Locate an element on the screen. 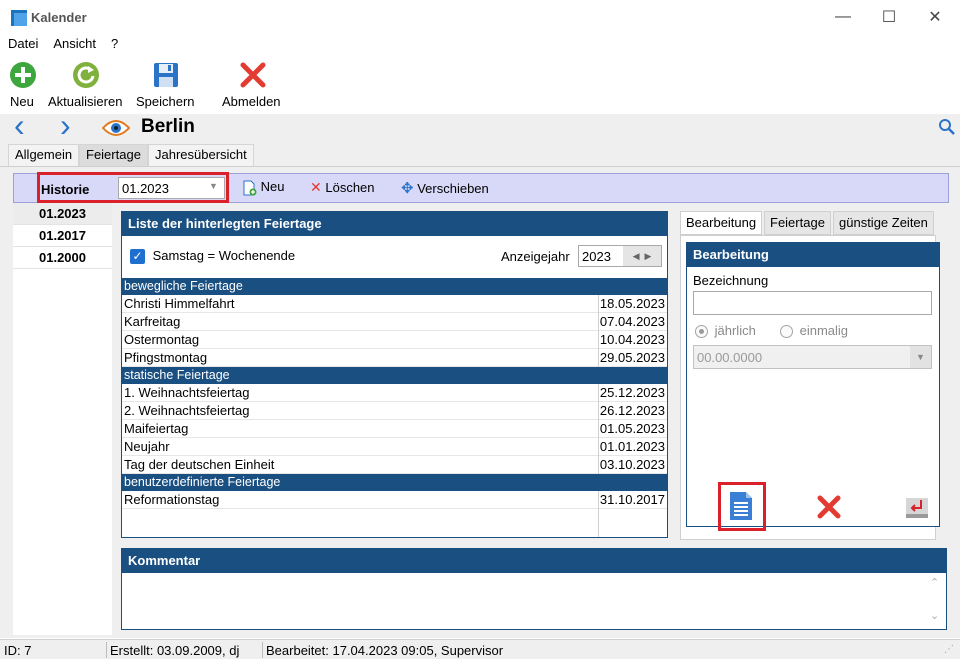 The width and height of the screenshot is (960, 659). document-apply-icon is located at coordinates (741, 506).